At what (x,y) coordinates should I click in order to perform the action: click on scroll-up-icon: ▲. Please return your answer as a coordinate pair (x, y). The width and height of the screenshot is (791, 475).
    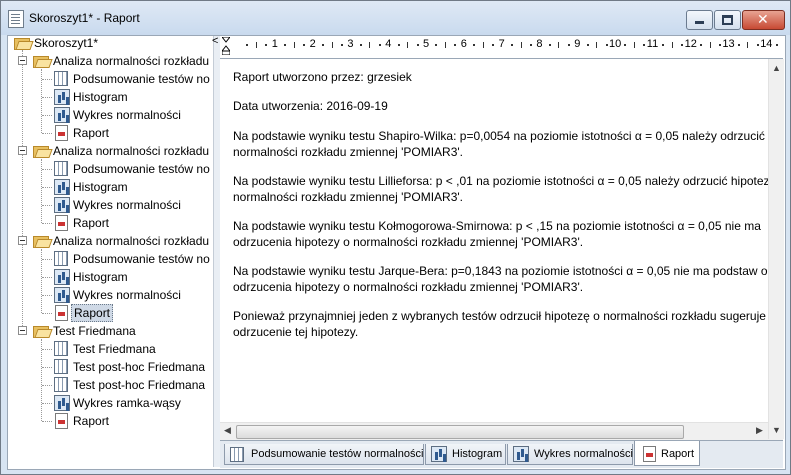
    Looking at the image, I should click on (776, 68).